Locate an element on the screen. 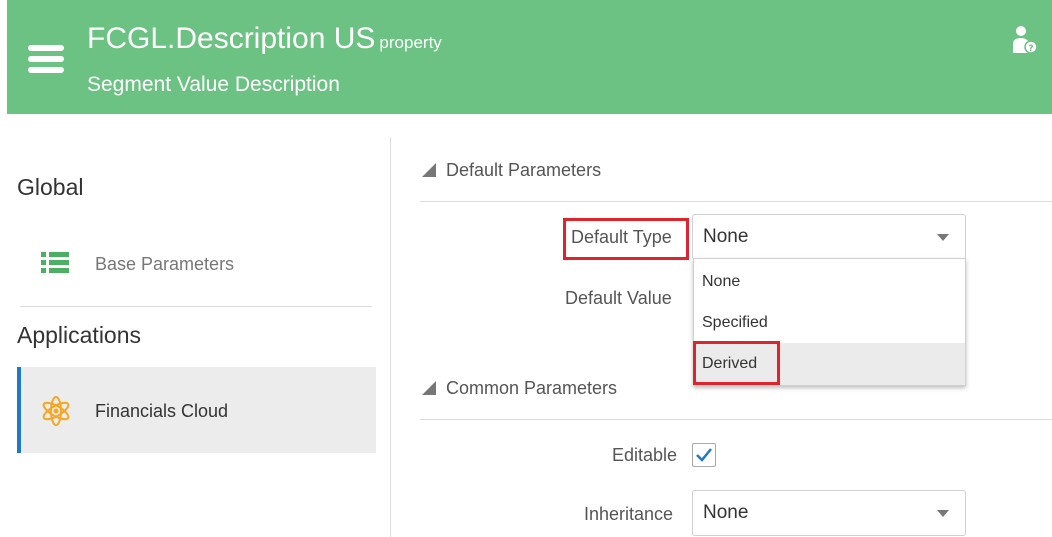  page-title: FCGL.Description US property is located at coordinates (264, 39).